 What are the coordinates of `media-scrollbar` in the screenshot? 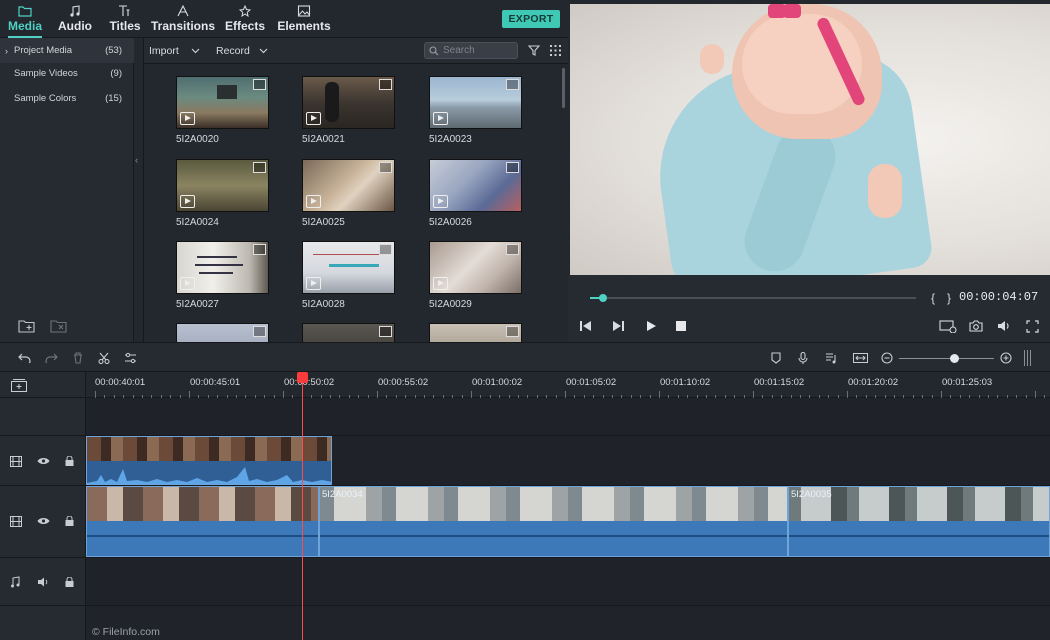 It's located at (563, 88).